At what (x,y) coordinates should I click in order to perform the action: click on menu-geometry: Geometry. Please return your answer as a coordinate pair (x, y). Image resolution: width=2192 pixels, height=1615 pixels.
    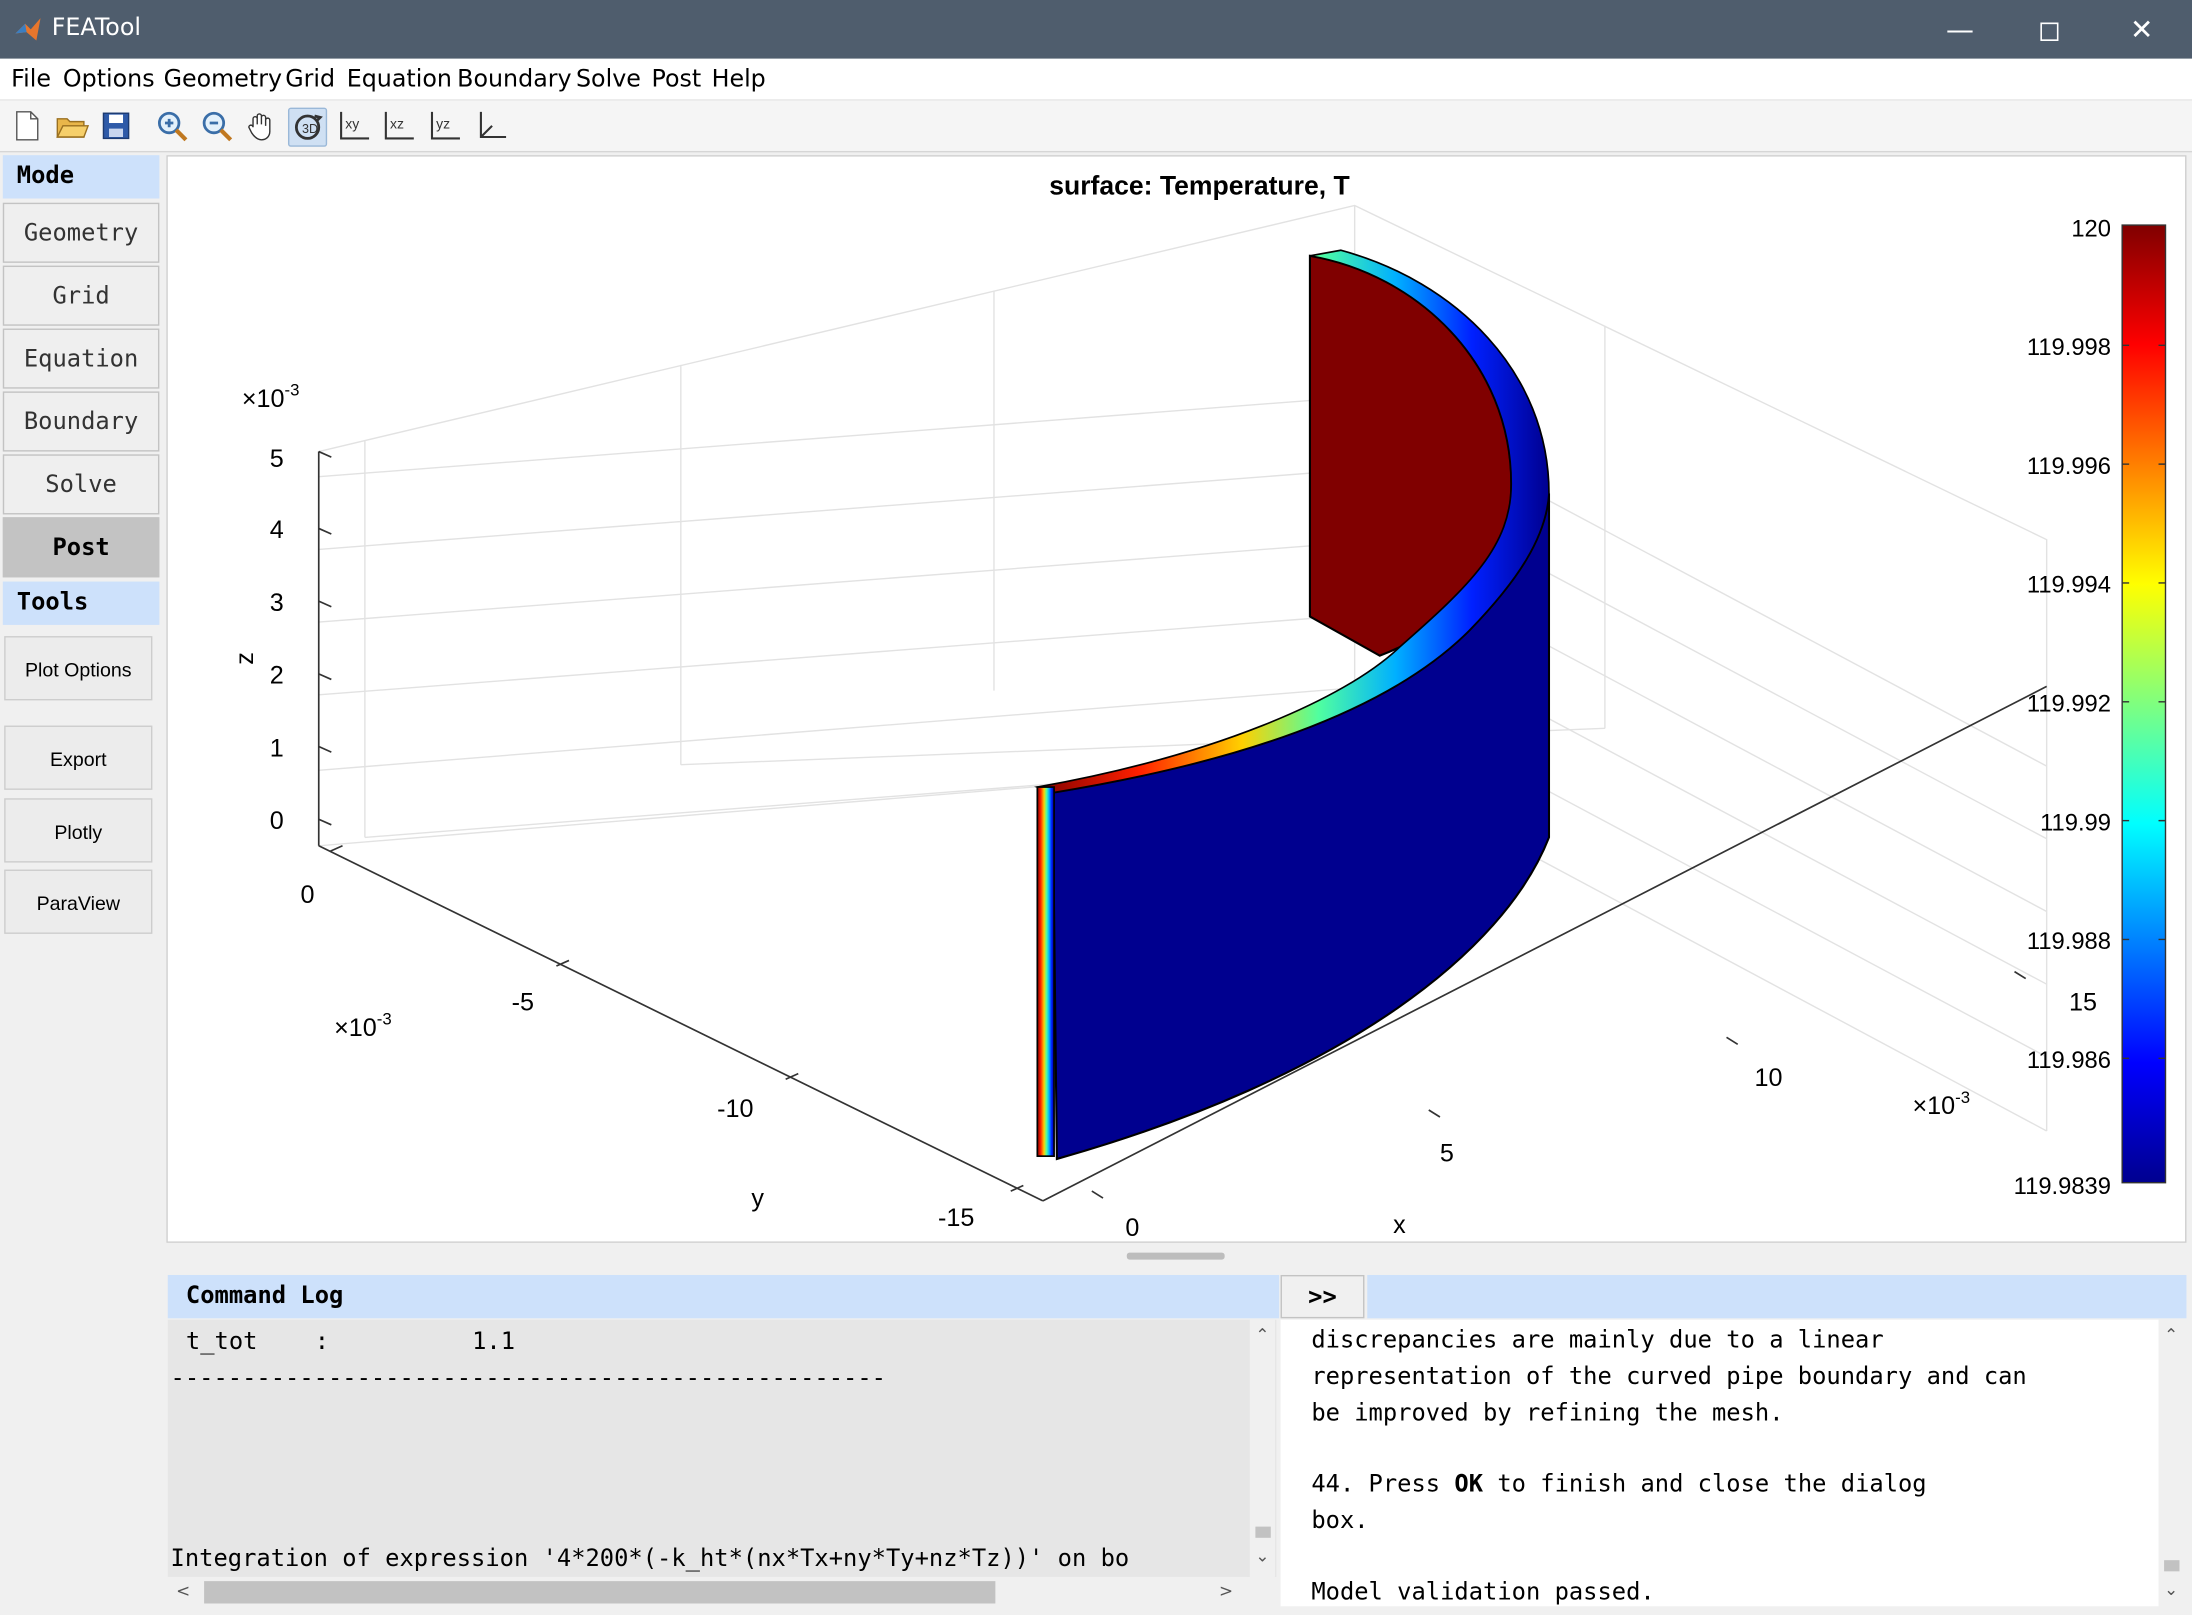
    Looking at the image, I should click on (223, 80).